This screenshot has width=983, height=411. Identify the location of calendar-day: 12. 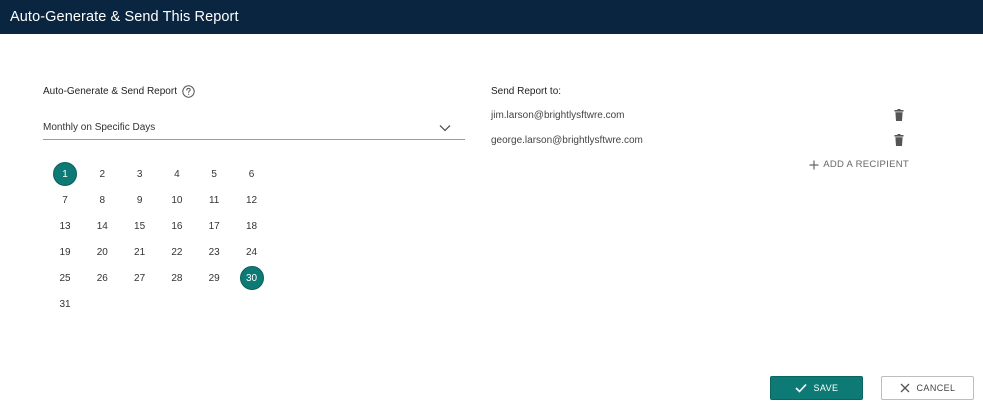
(252, 200).